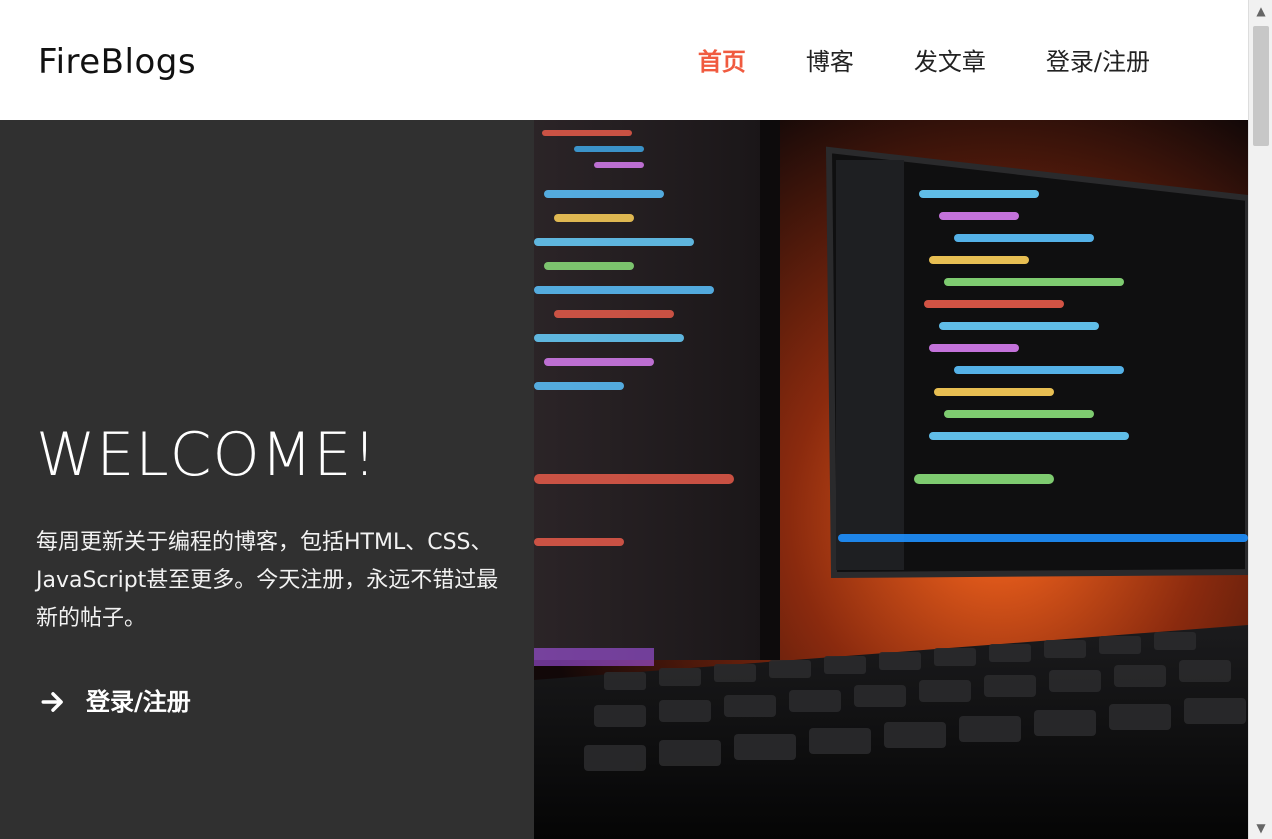 This screenshot has width=1272, height=839. Describe the element at coordinates (722, 62) in the screenshot. I see `nav-item-home: 首页` at that location.